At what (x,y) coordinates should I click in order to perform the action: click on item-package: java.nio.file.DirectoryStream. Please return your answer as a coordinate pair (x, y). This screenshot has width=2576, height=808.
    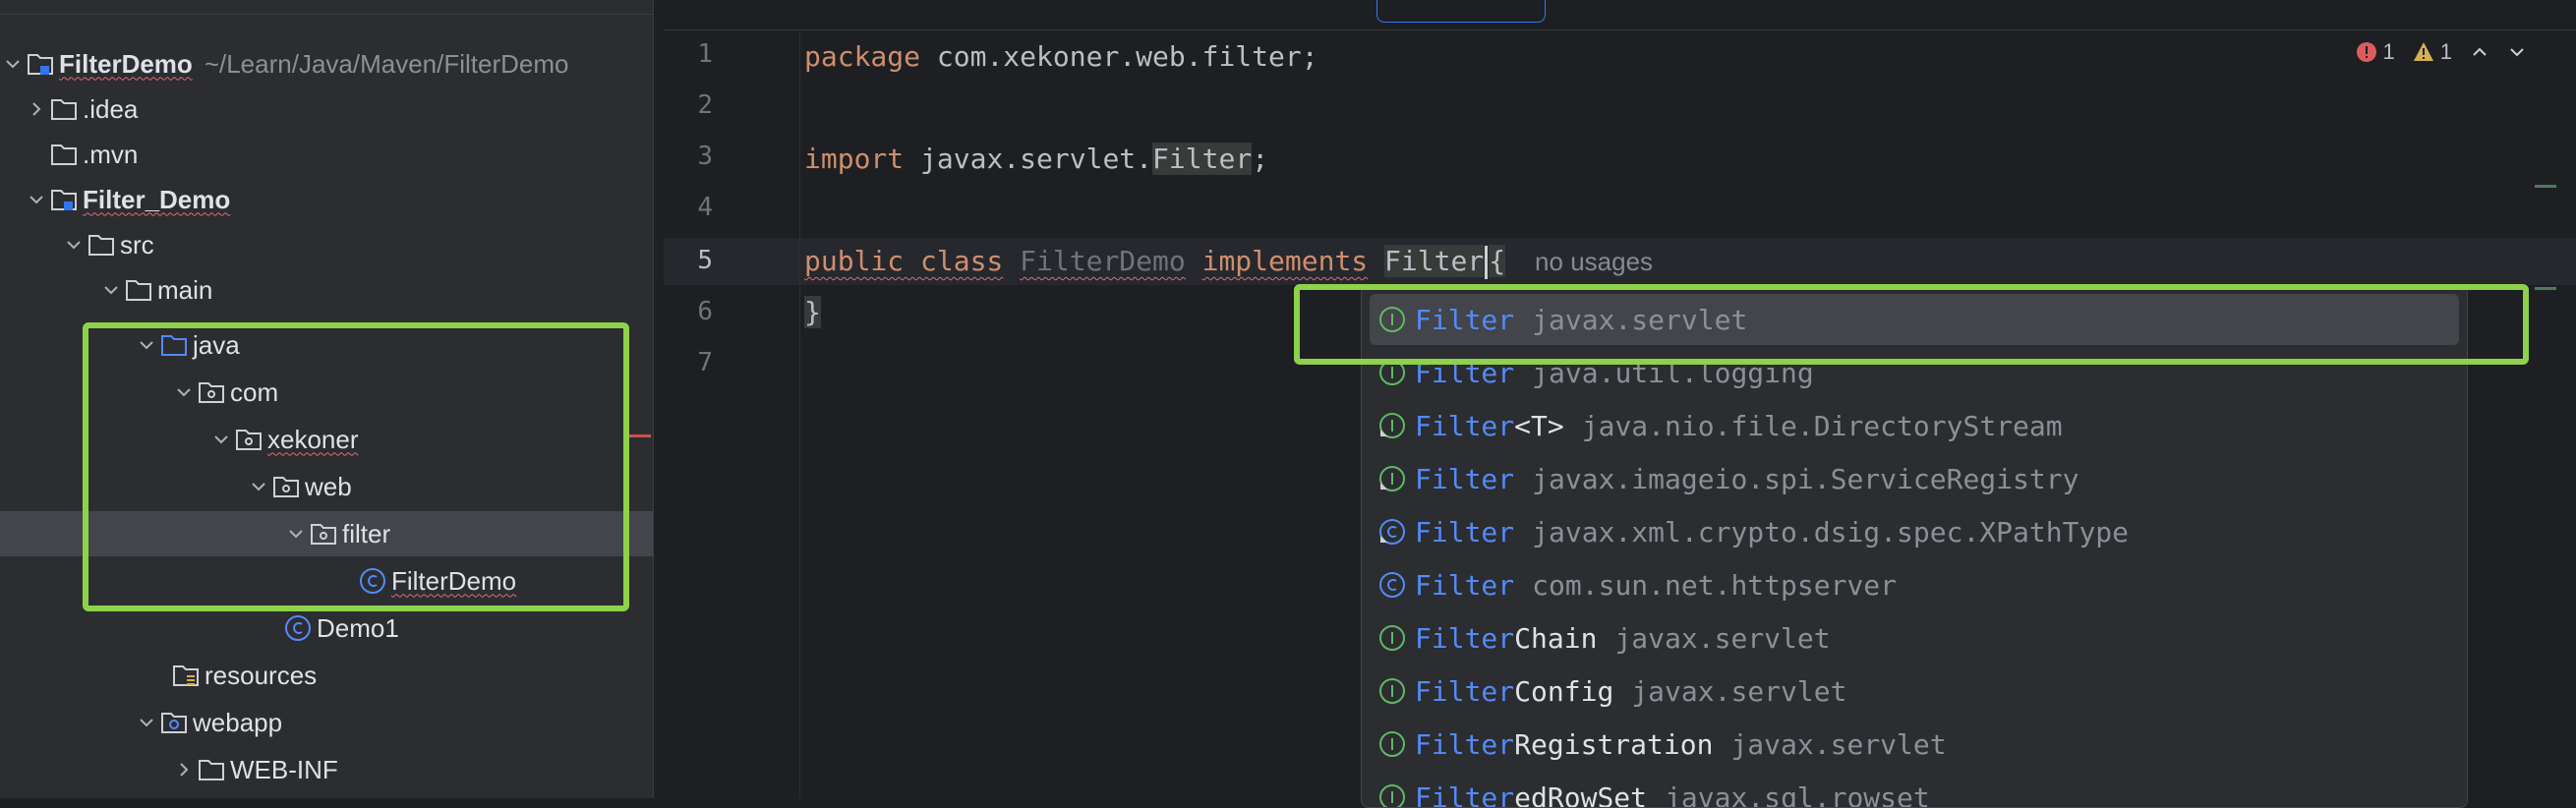
    Looking at the image, I should click on (1822, 426).